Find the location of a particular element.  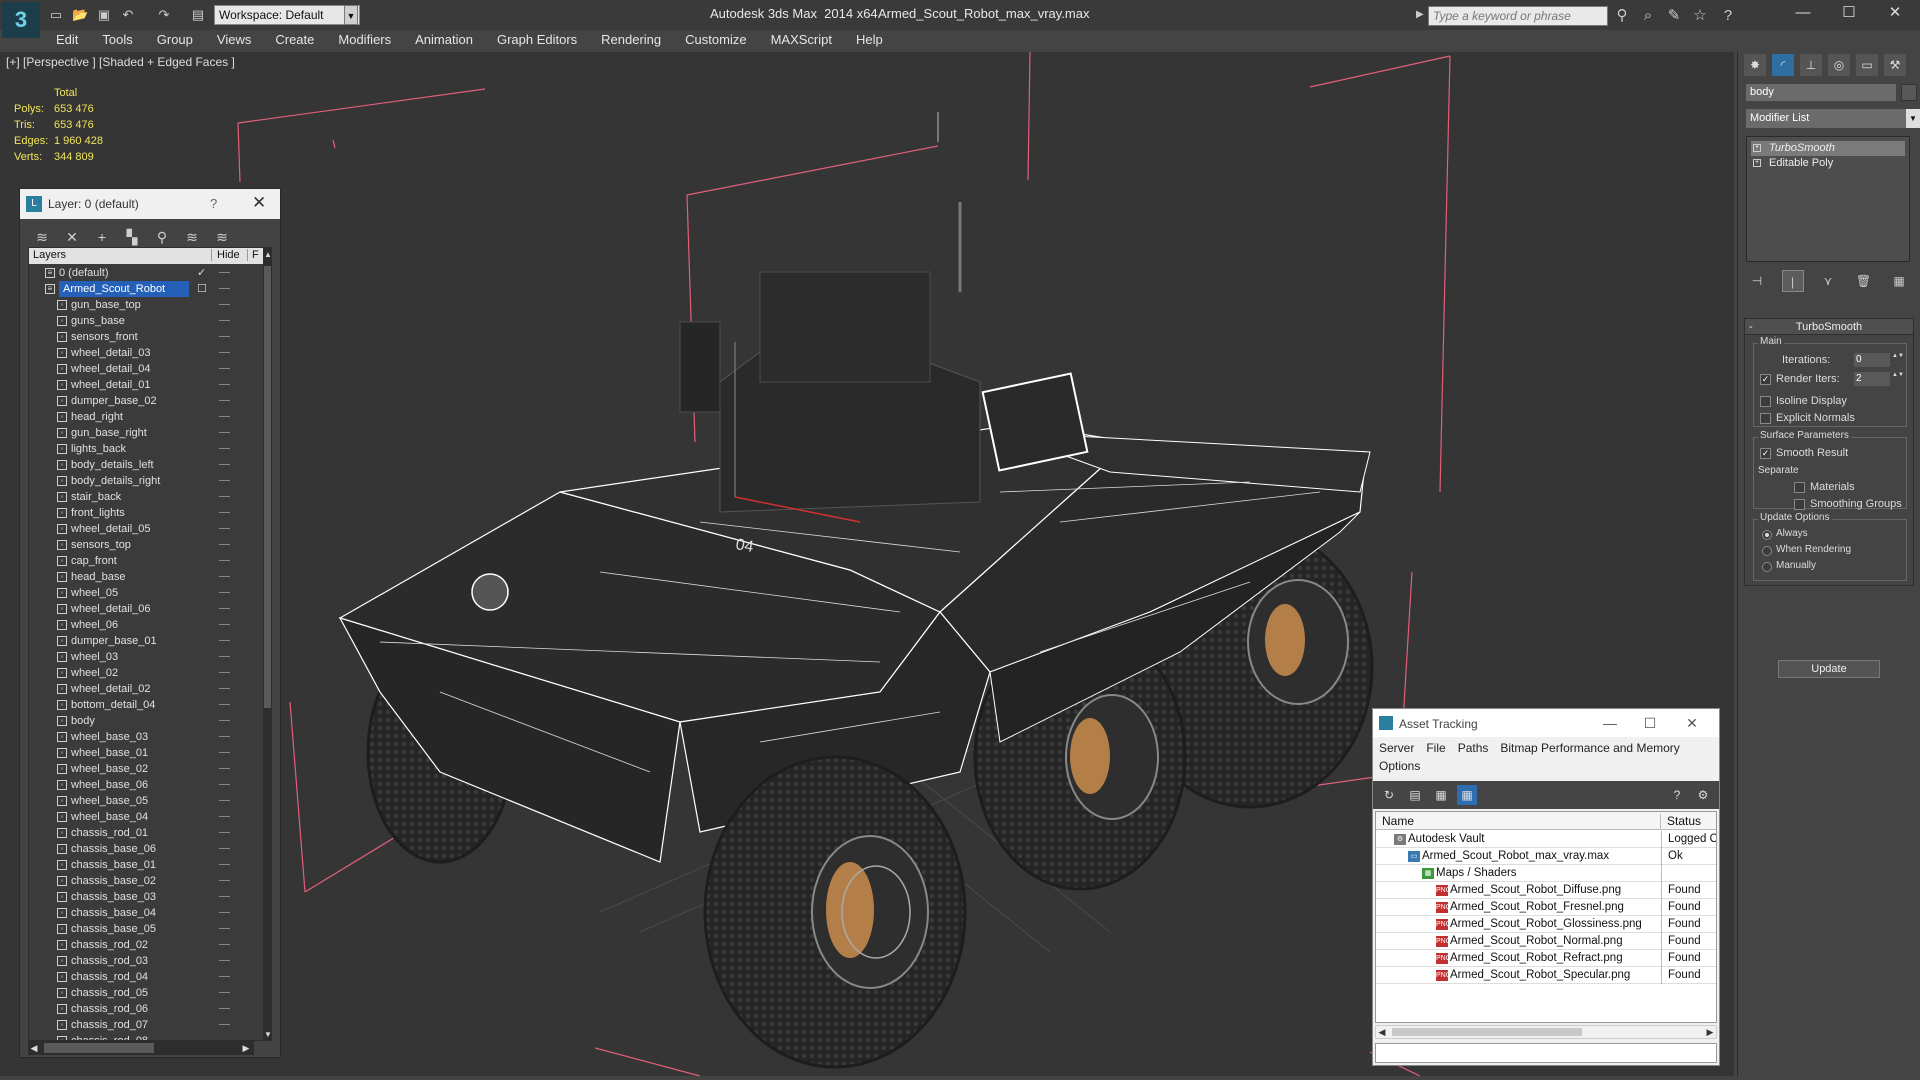

redo-icon: ↷ is located at coordinates (164, 15).